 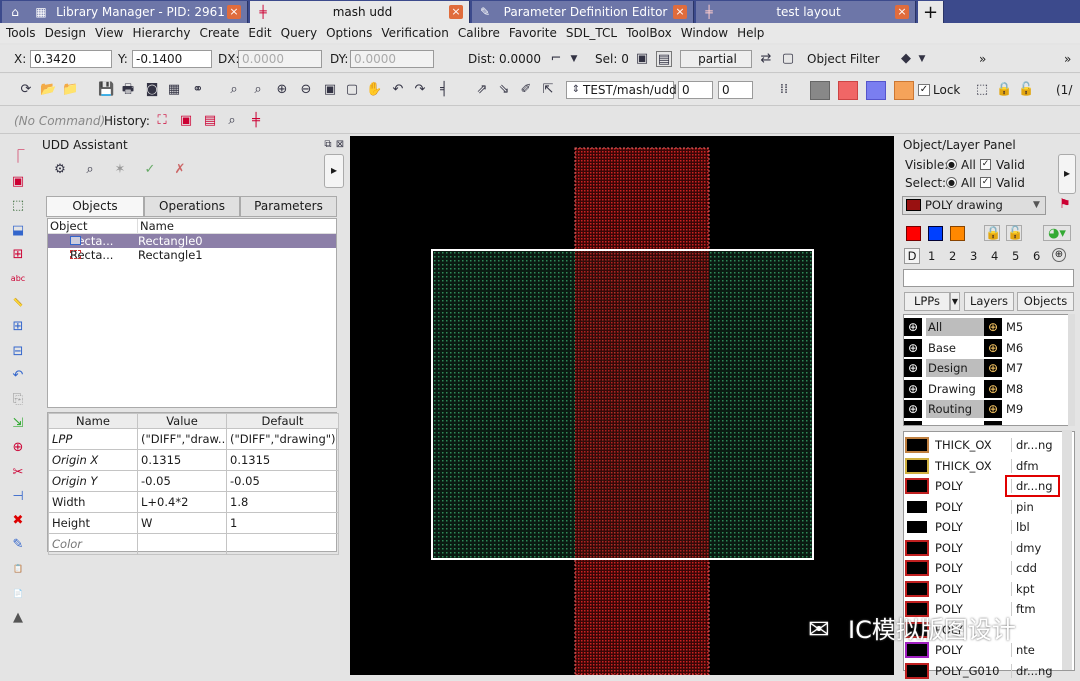 I want to click on zoom-2x-icon: ⌕, so click(x=258, y=90).